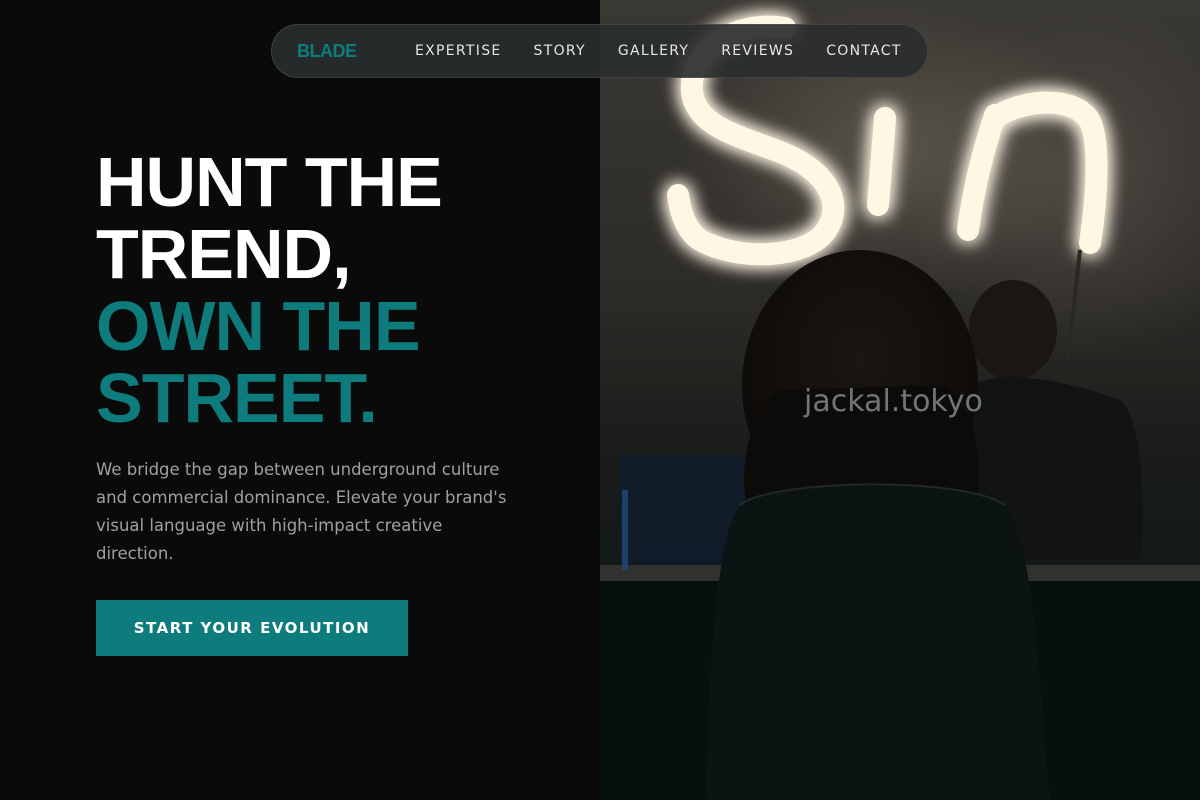 The width and height of the screenshot is (1200, 800). I want to click on nav-link-gallery: GALLERY, so click(653, 51).